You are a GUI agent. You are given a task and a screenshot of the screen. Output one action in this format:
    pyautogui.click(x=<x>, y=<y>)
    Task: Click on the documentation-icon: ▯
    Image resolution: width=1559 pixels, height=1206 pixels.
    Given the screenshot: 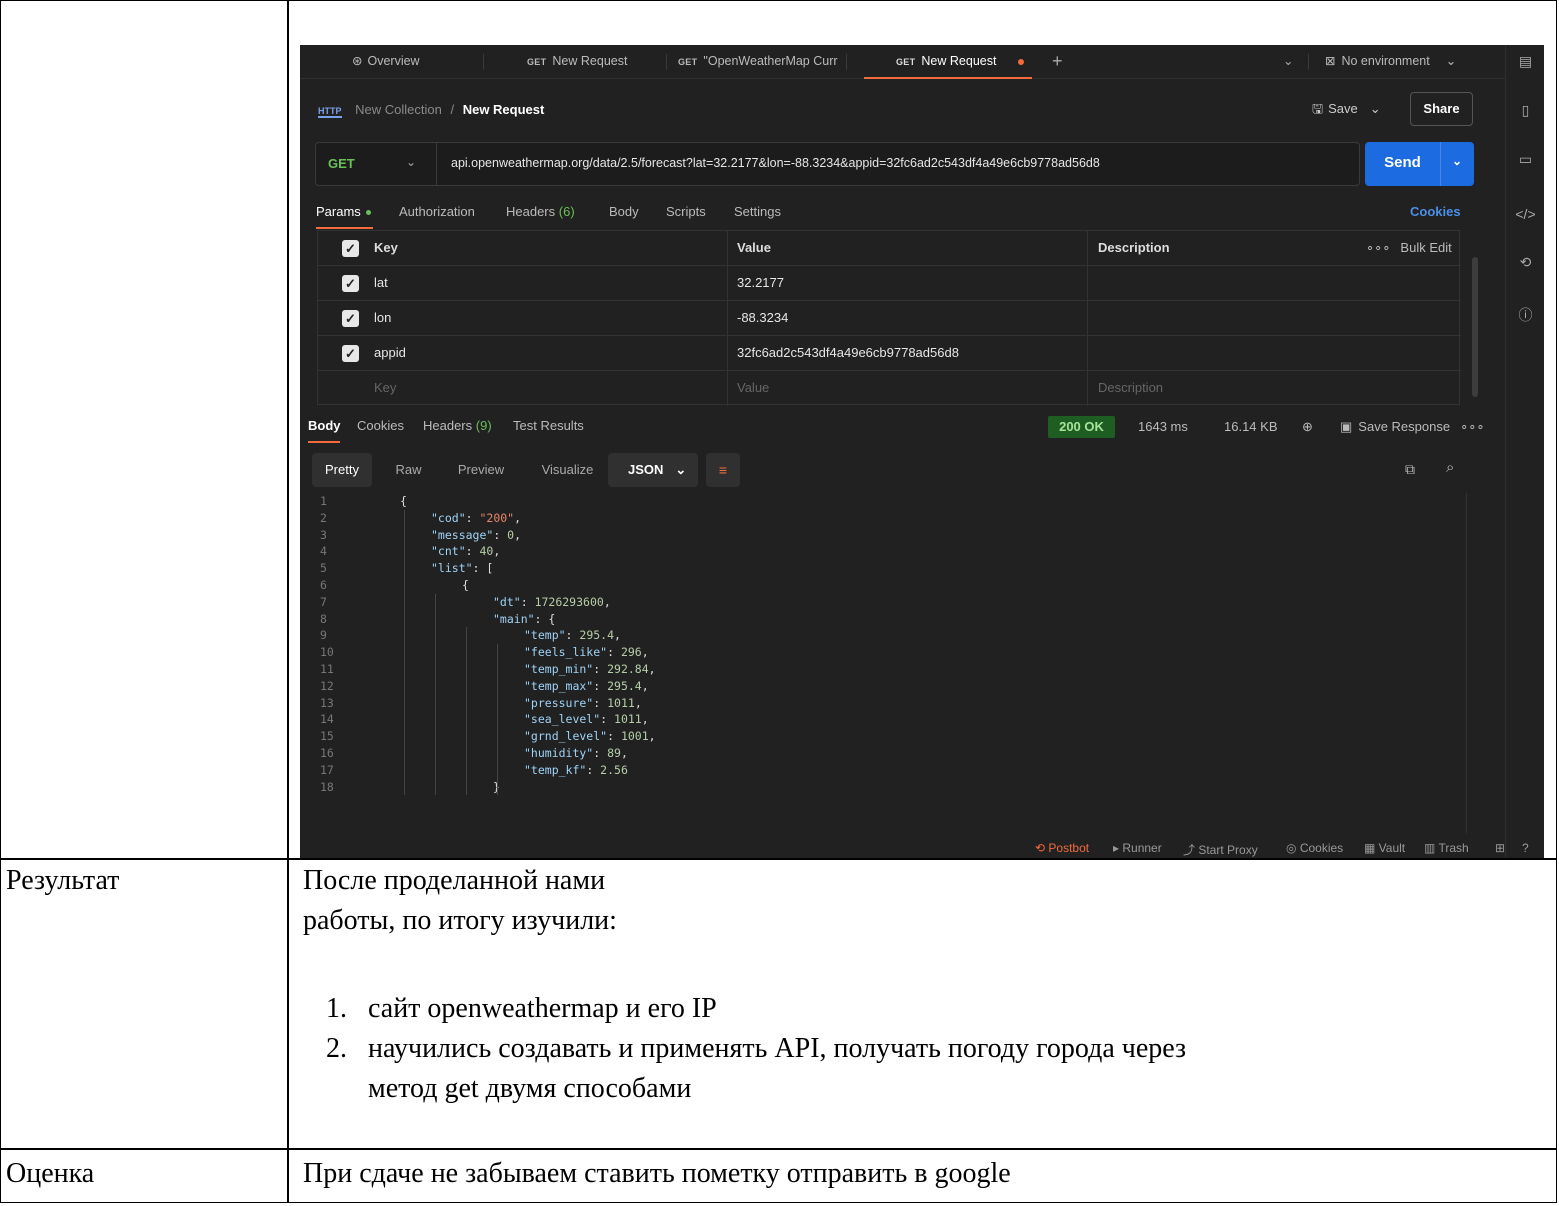 What is the action you would take?
    pyautogui.click(x=1525, y=110)
    